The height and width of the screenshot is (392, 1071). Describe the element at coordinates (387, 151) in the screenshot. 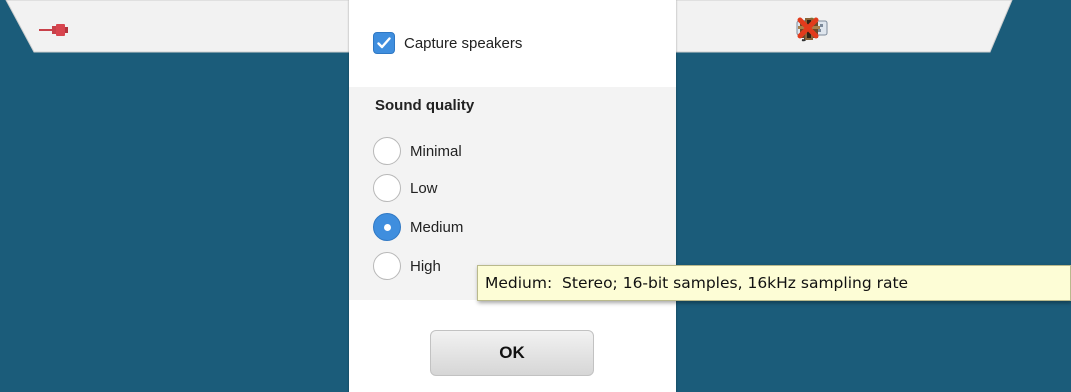

I see `radio-minimal` at that location.